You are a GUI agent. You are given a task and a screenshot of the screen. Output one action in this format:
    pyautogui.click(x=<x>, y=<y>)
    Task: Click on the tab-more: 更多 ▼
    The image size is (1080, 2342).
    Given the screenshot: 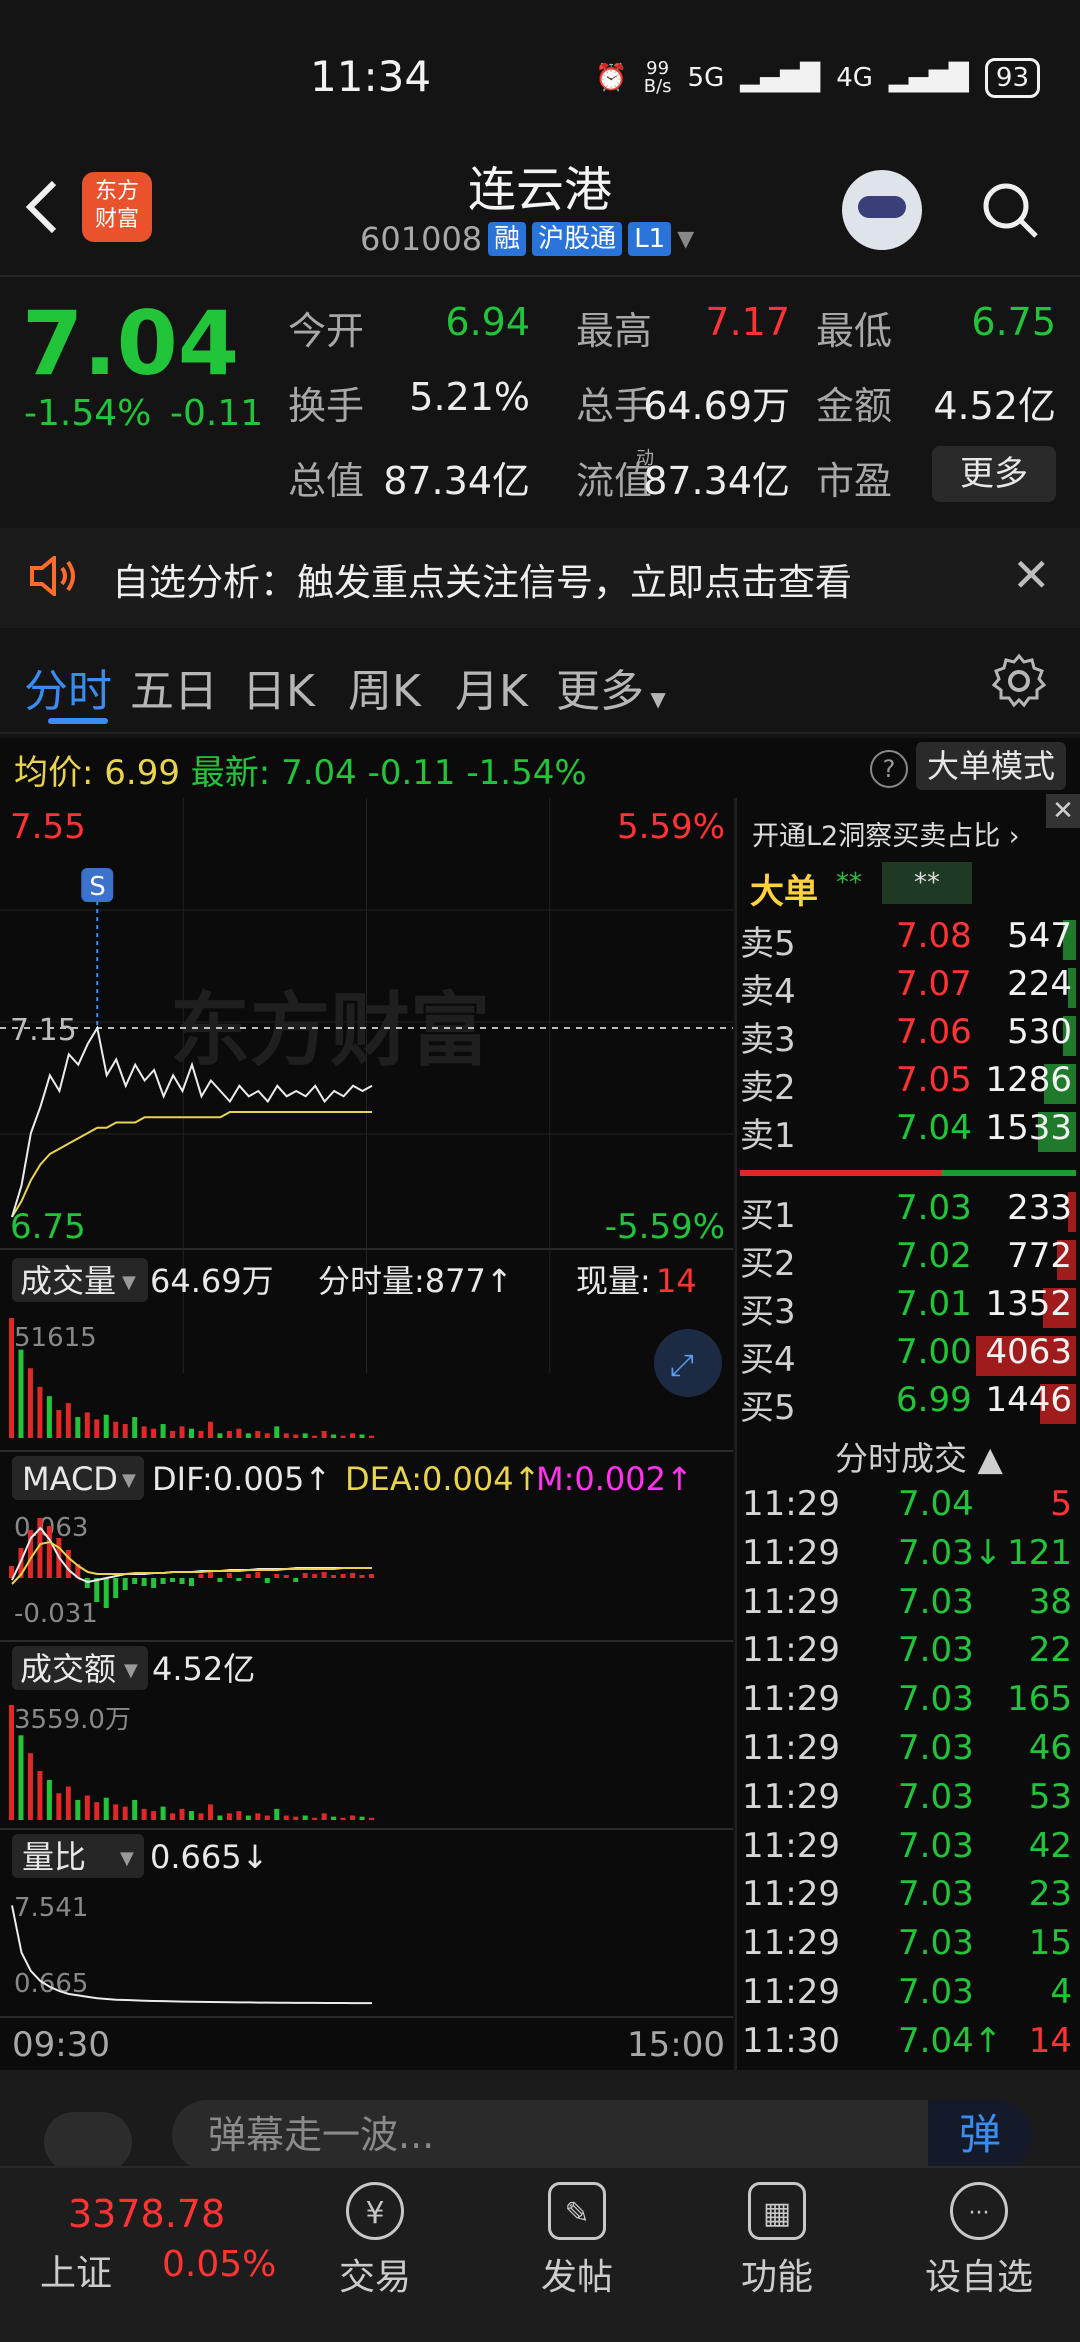 What is the action you would take?
    pyautogui.click(x=611, y=687)
    